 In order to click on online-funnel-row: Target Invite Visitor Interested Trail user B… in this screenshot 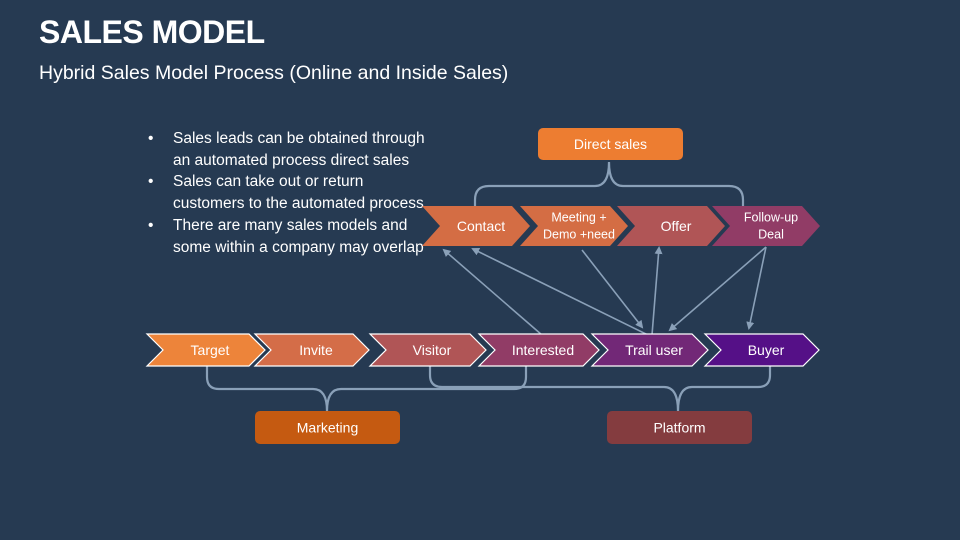, I will do `click(482, 350)`.